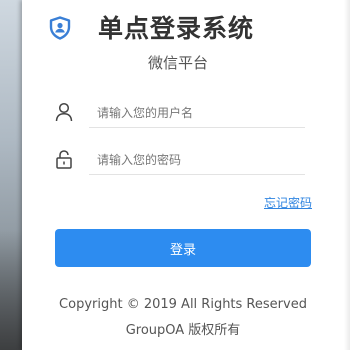 The height and width of the screenshot is (350, 350). Describe the element at coordinates (64, 159) in the screenshot. I see `lock-icon` at that location.